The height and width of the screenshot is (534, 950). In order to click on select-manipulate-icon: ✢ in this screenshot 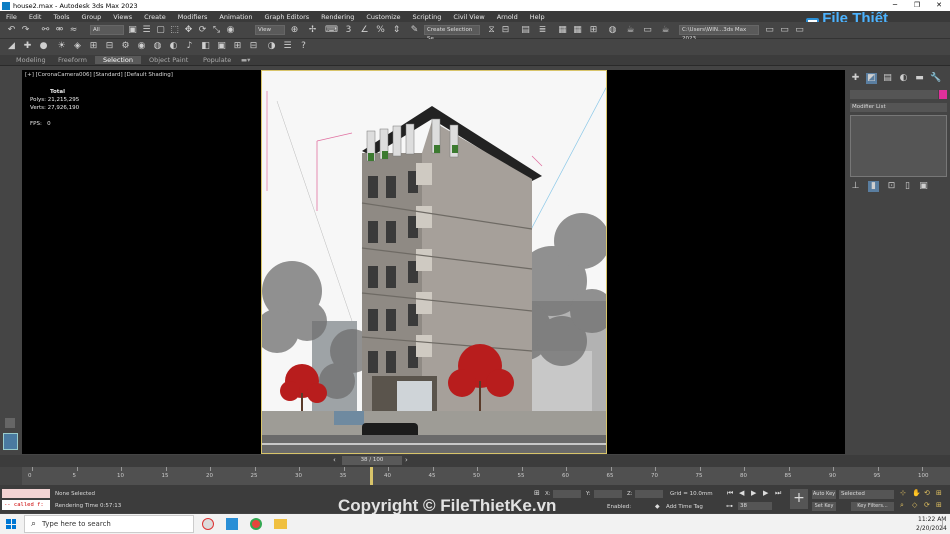, I will do `click(312, 30)`.